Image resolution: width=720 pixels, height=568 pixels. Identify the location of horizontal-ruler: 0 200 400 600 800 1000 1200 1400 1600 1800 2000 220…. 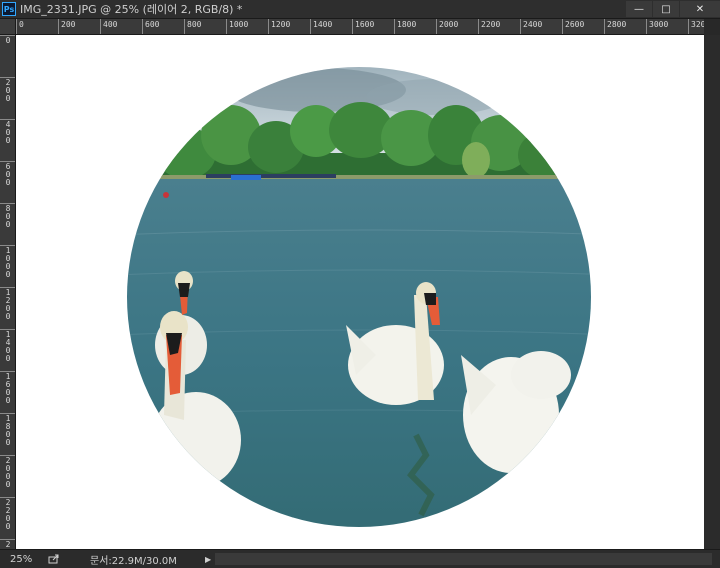
(360, 27).